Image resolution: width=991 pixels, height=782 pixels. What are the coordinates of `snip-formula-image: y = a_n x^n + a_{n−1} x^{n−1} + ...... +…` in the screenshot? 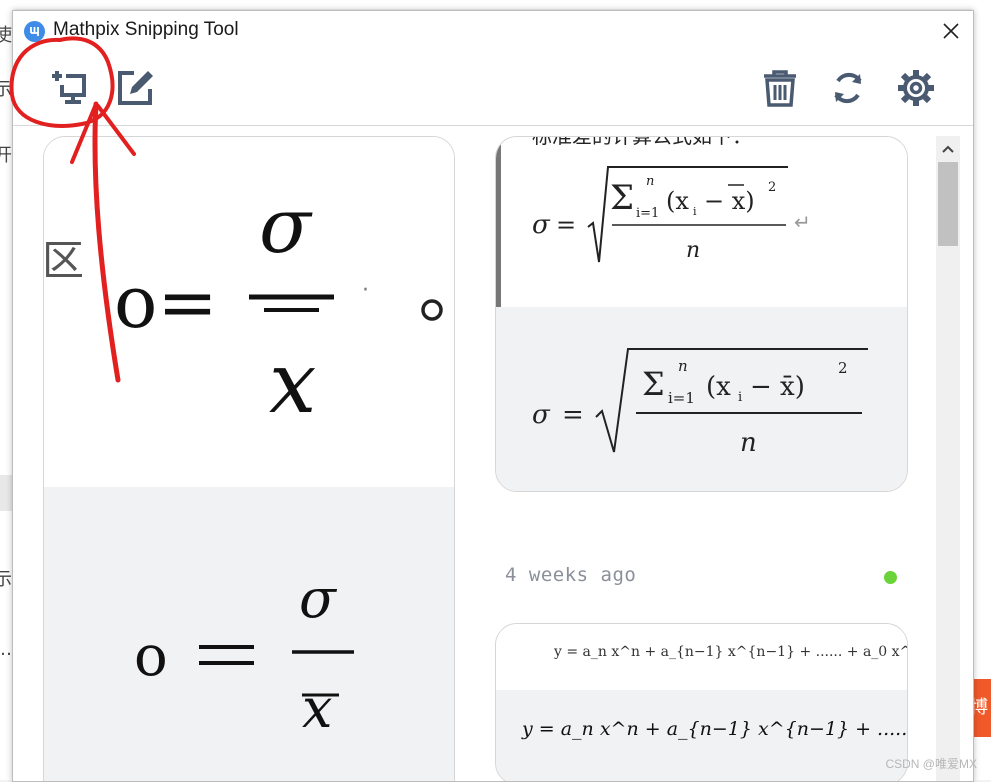 It's located at (731, 652).